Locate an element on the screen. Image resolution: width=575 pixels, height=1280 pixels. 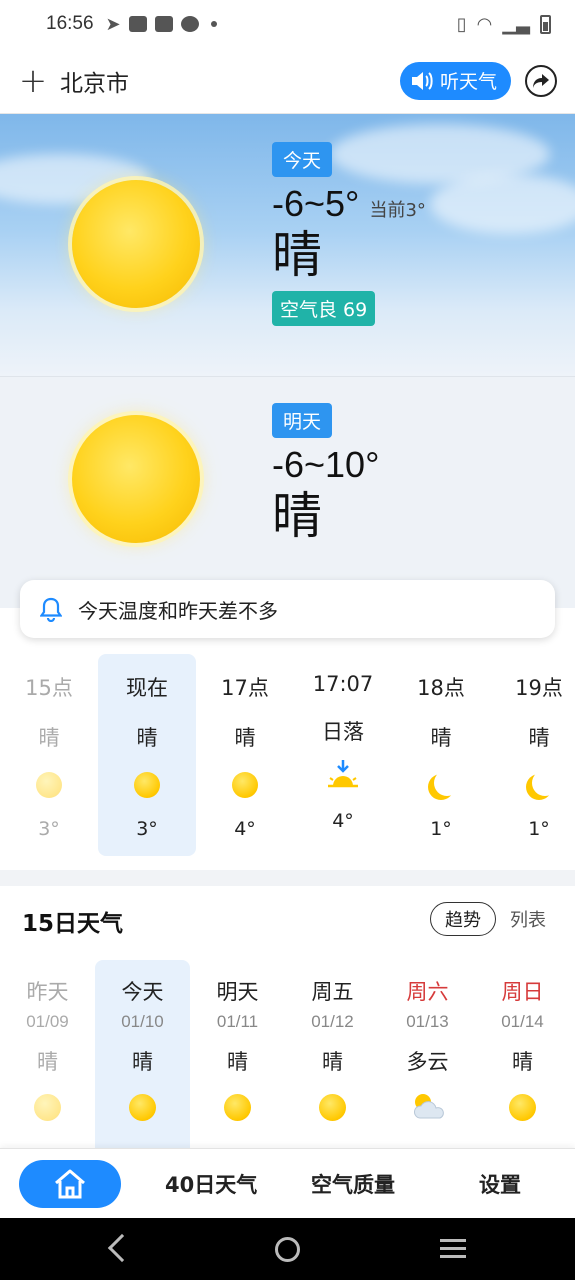
today-condition: 晴 is located at coordinates (297, 255).